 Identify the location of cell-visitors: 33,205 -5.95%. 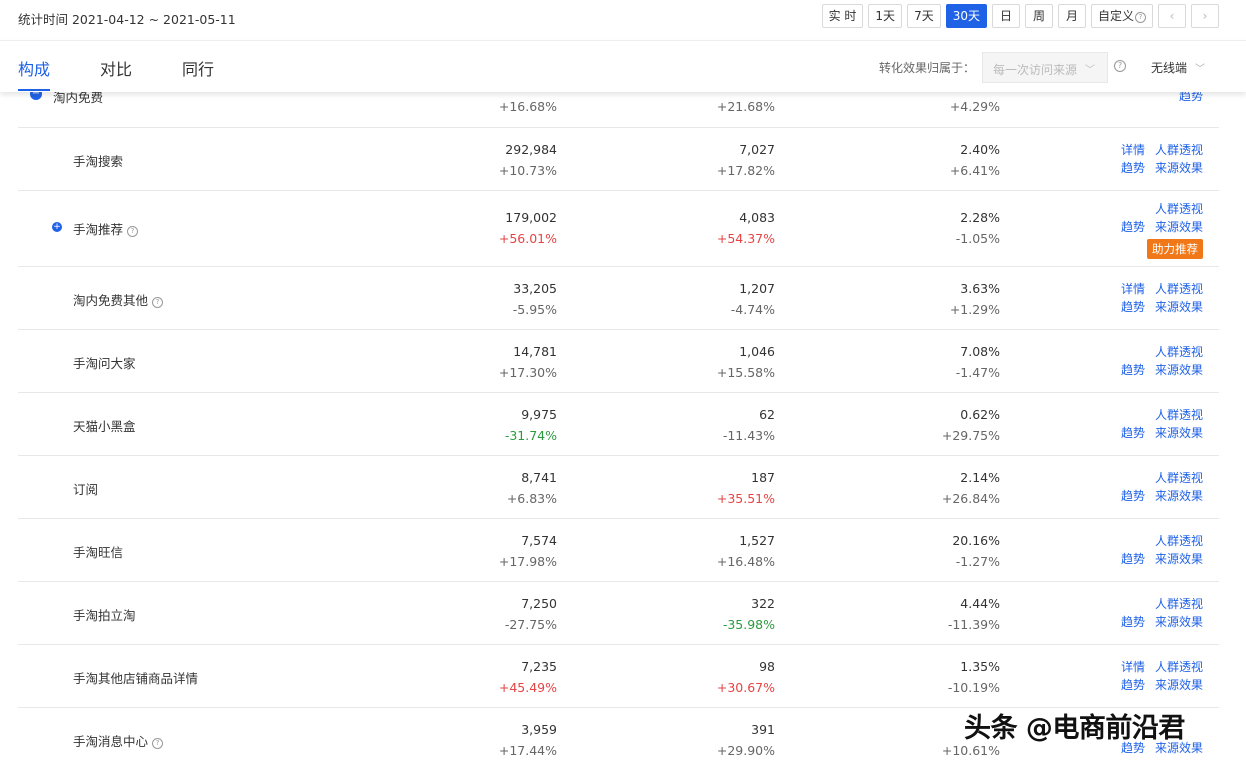
(487, 299).